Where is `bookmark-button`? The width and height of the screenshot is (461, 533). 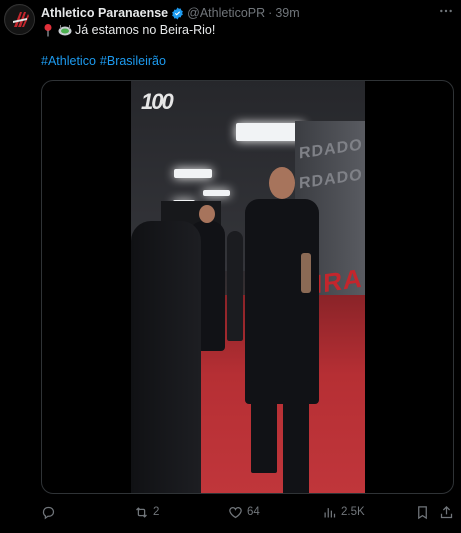
bookmark-button is located at coordinates (422, 512).